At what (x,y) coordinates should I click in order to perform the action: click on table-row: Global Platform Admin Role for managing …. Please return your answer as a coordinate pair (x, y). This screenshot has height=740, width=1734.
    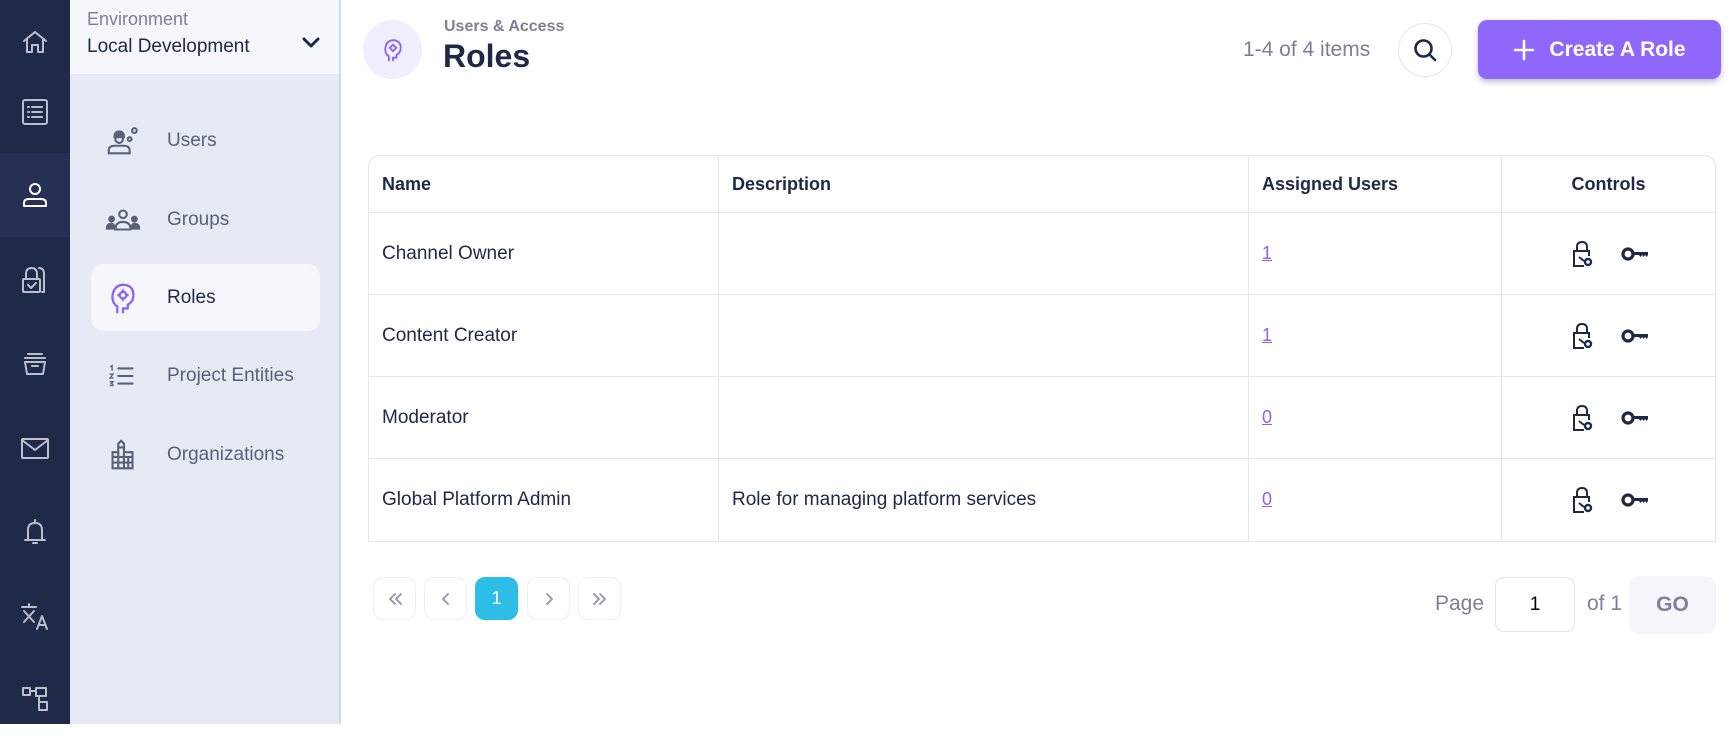
    Looking at the image, I should click on (1042, 500).